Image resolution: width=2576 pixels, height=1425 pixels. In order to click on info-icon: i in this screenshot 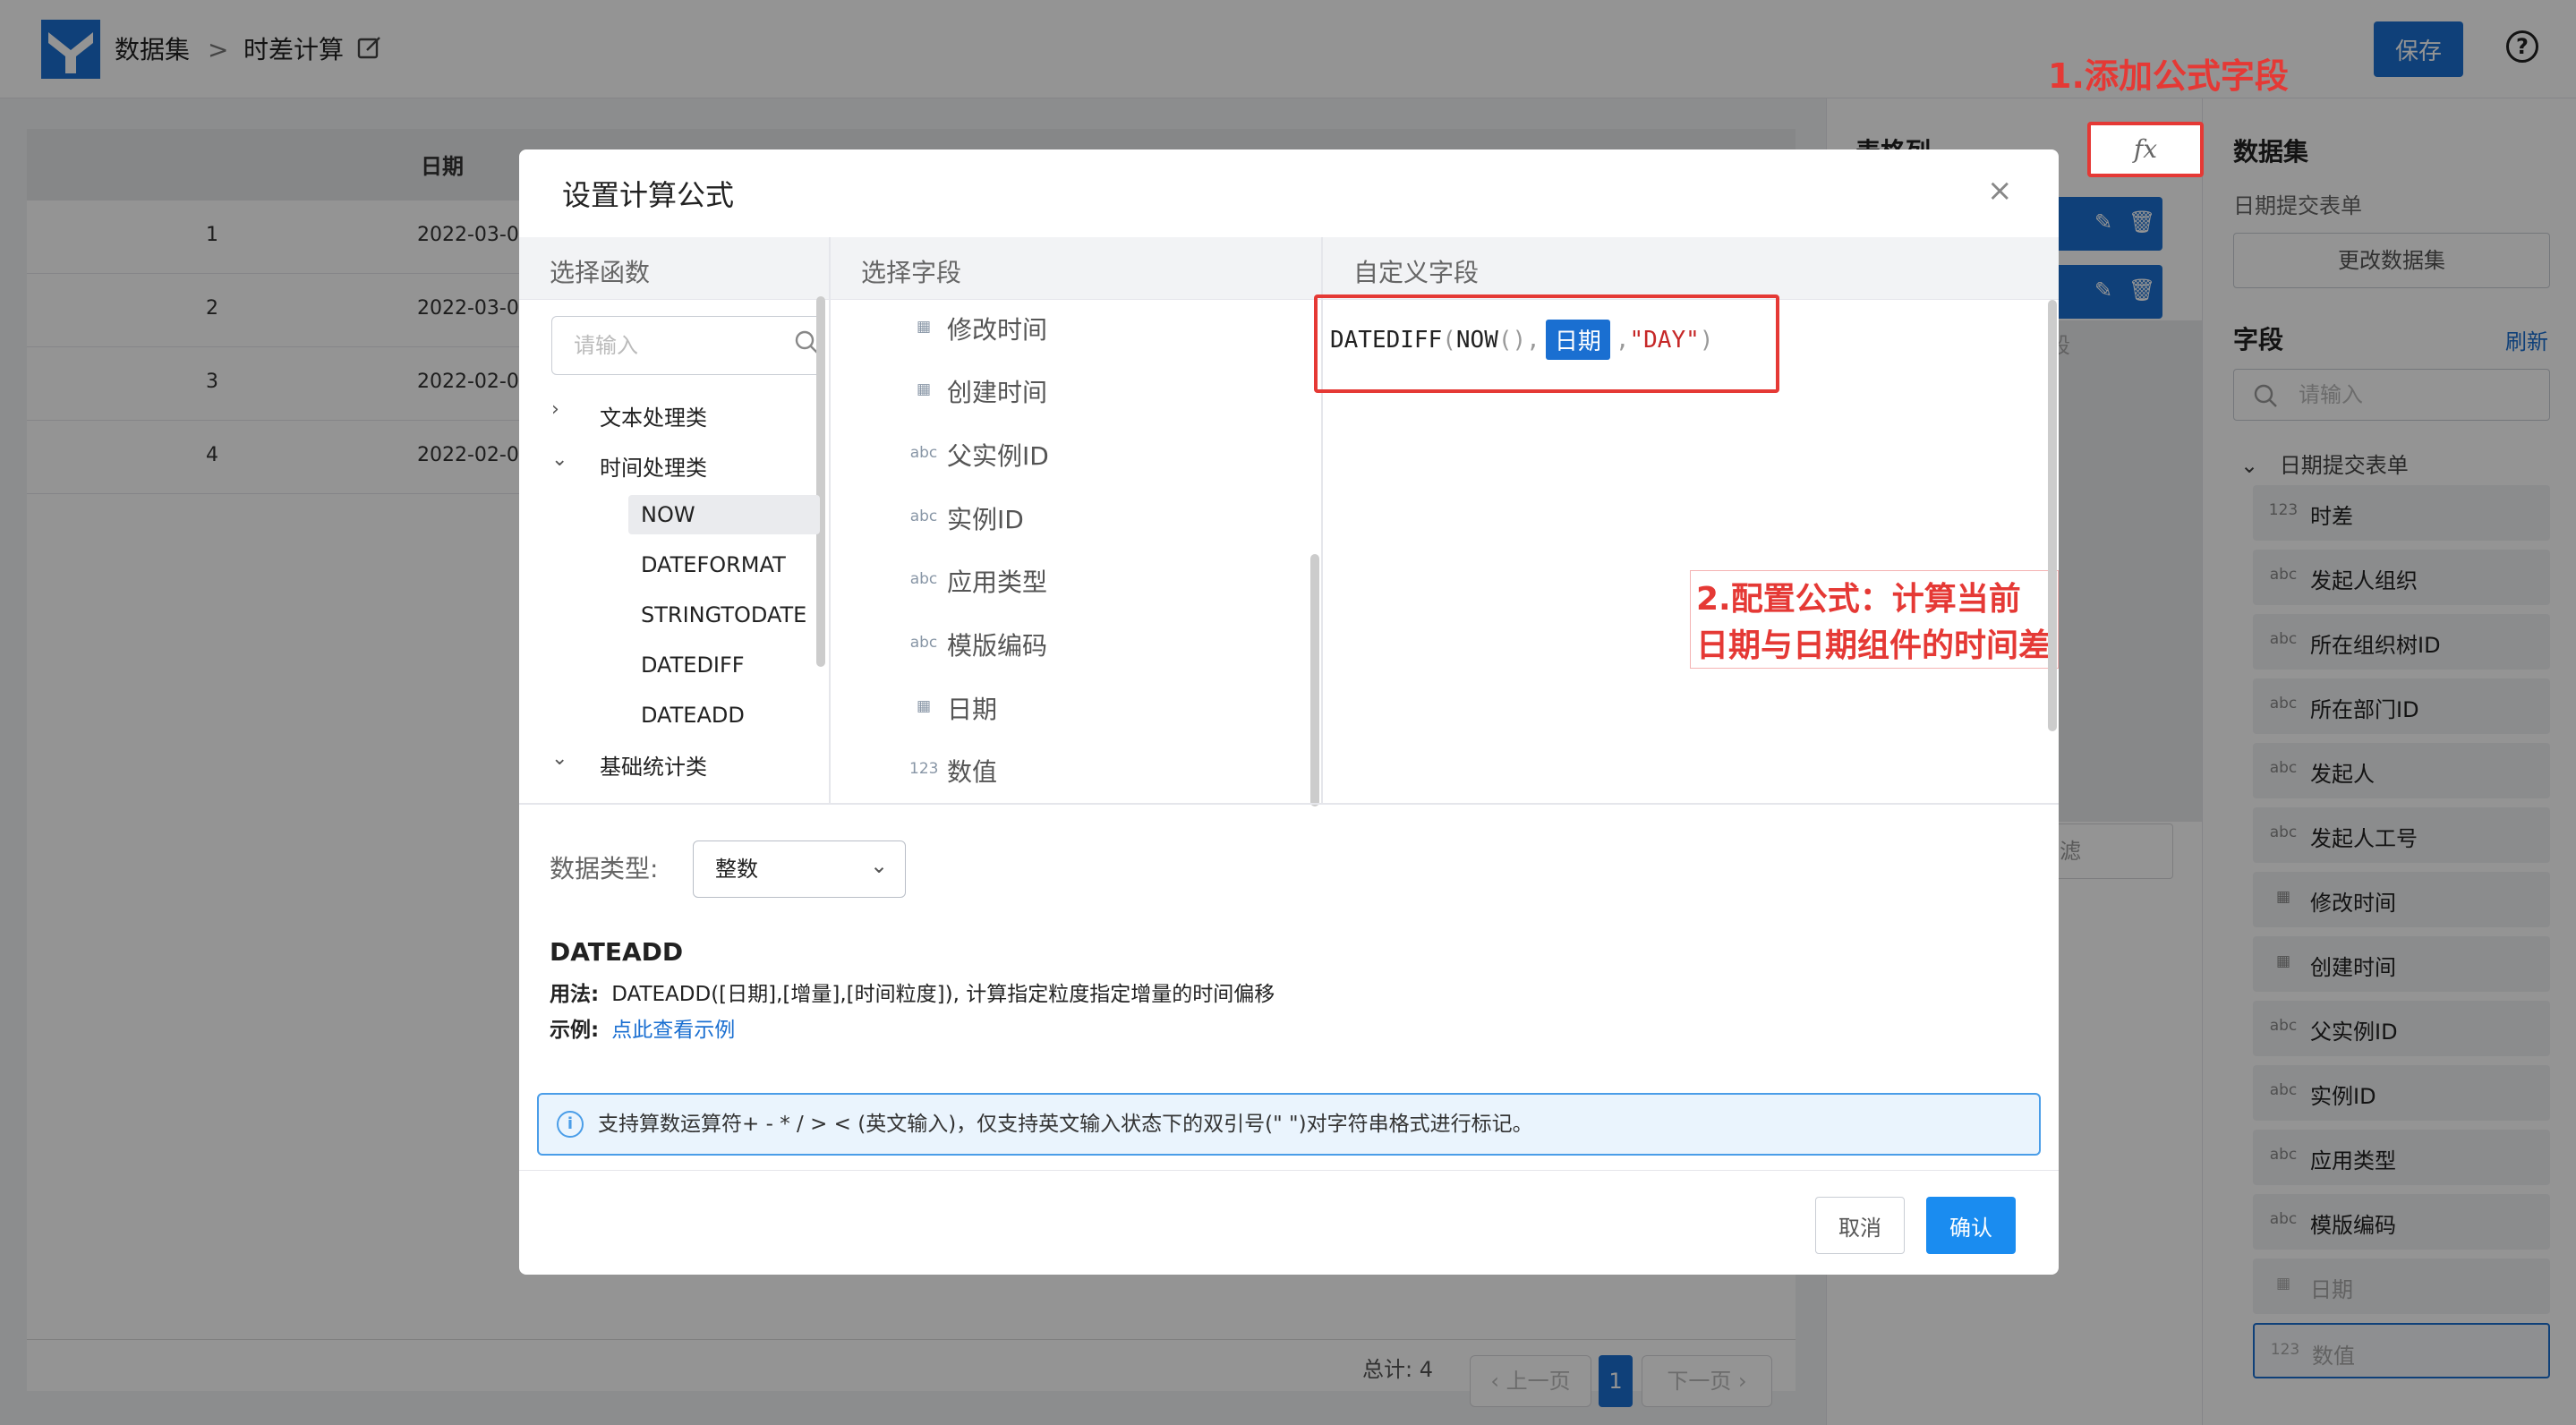, I will do `click(570, 1124)`.